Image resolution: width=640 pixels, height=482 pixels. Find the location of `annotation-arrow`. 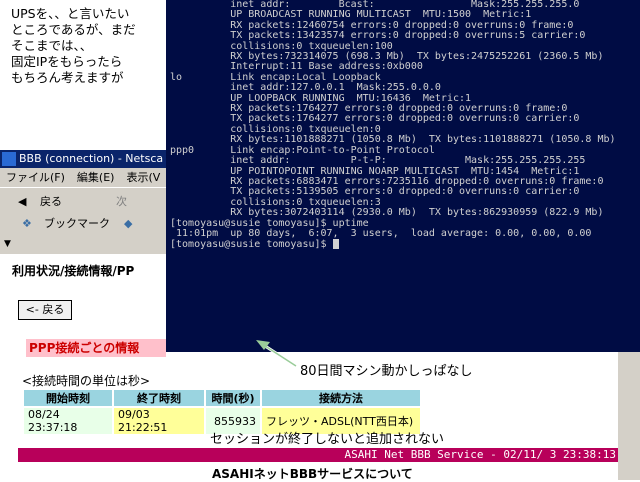

annotation-arrow is located at coordinates (276, 354).